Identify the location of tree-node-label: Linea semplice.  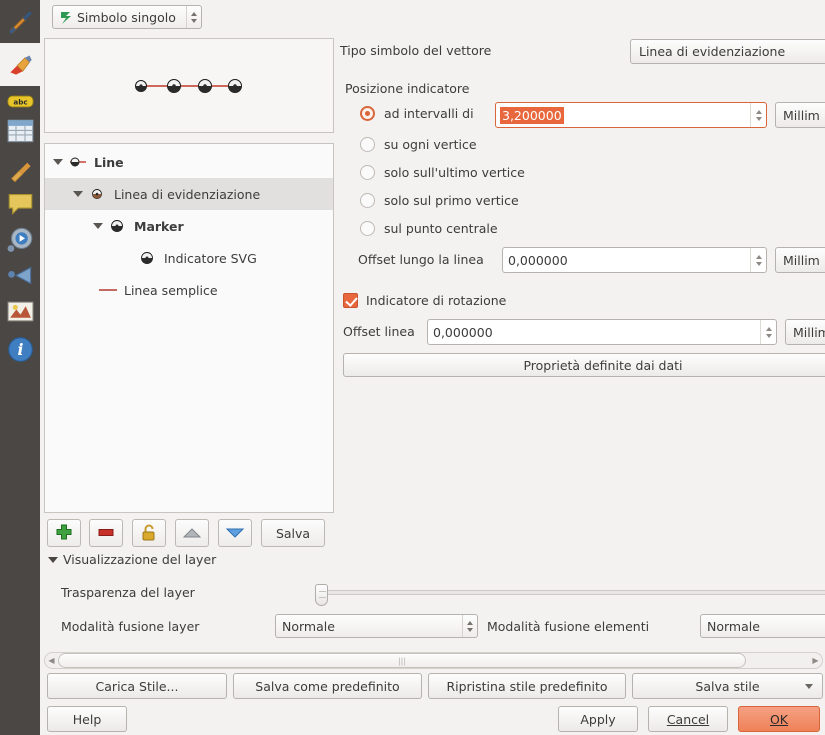
(171, 290).